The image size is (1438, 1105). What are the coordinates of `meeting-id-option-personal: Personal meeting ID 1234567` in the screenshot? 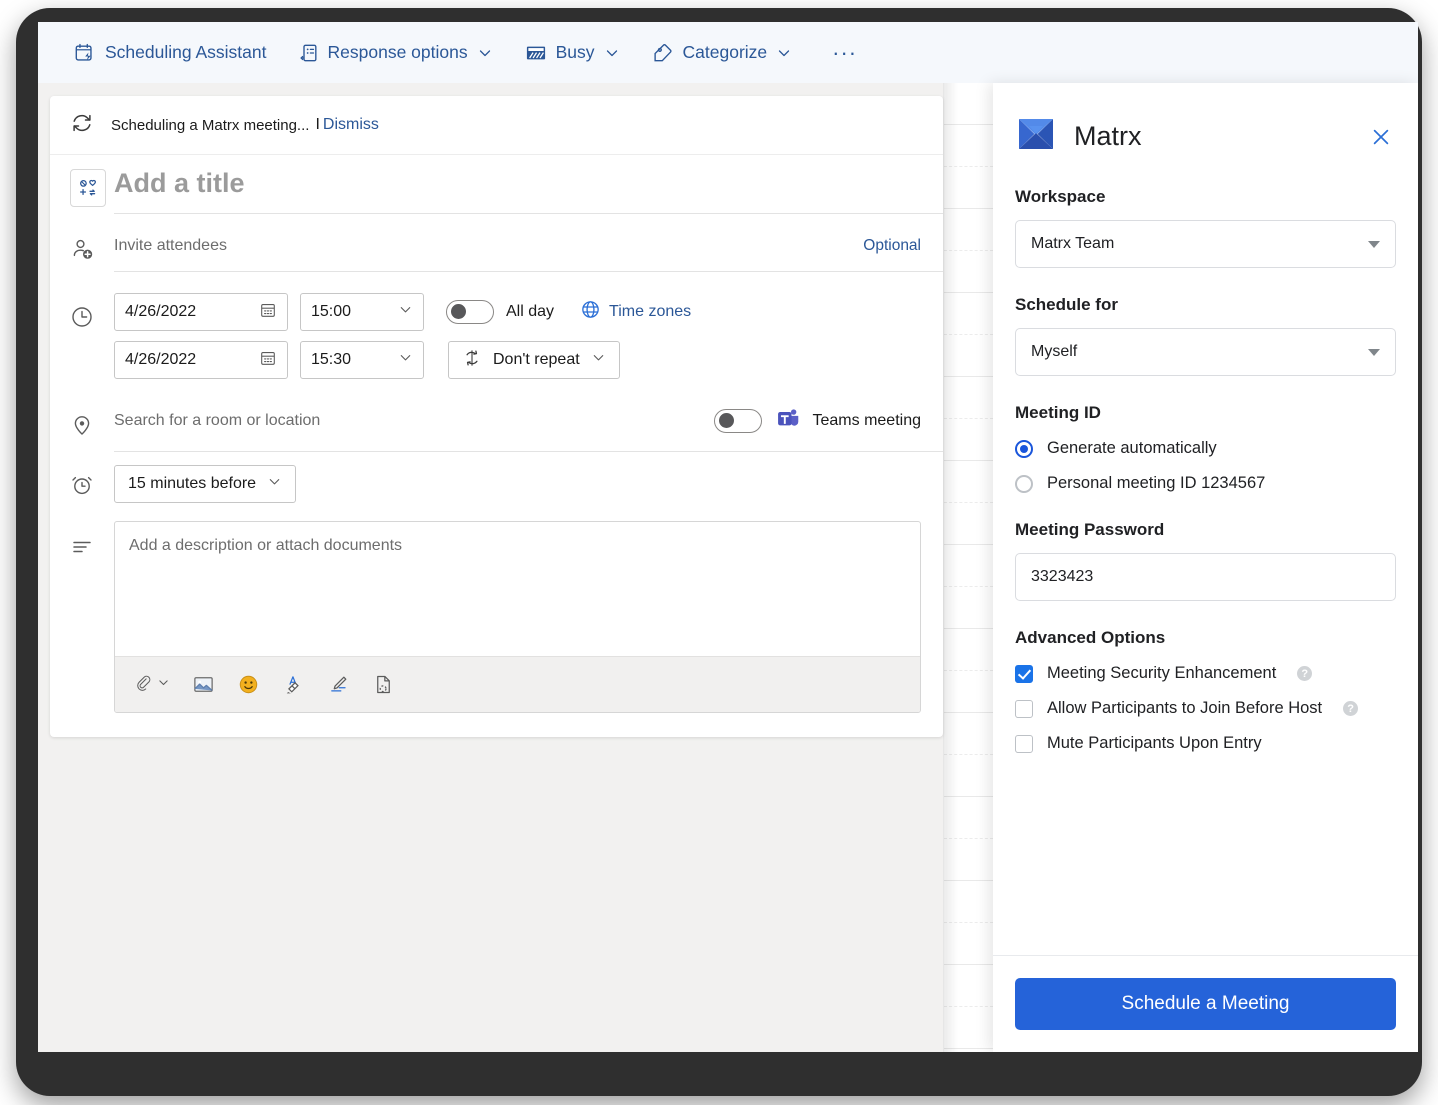 It's located at (1205, 483).